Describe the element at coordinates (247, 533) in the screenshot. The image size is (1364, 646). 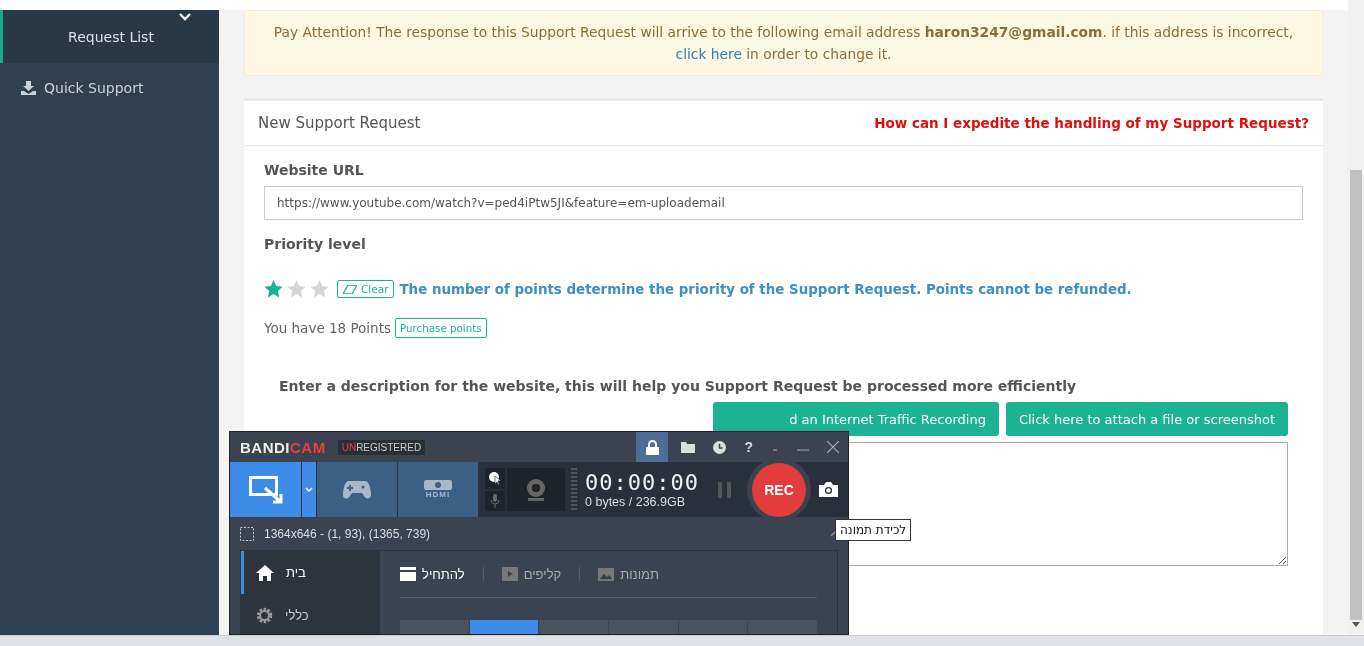
I see `region-select-icon` at that location.